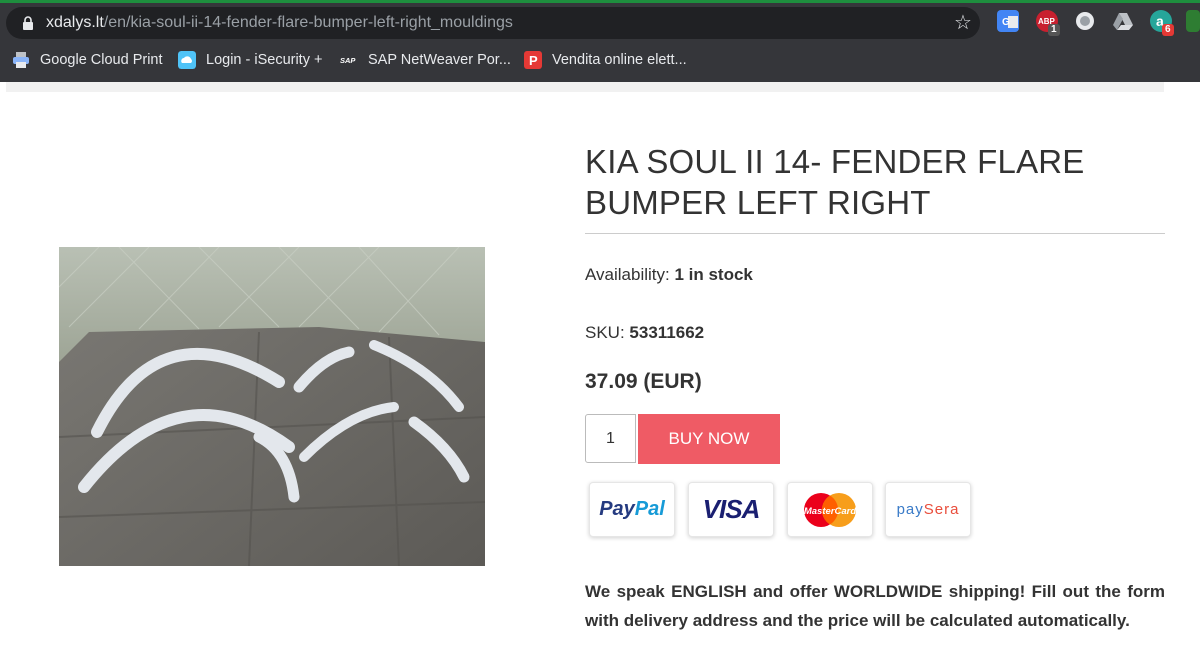 The image size is (1200, 663). What do you see at coordinates (617, 509) in the screenshot?
I see `paypal-text-a: Pay` at bounding box center [617, 509].